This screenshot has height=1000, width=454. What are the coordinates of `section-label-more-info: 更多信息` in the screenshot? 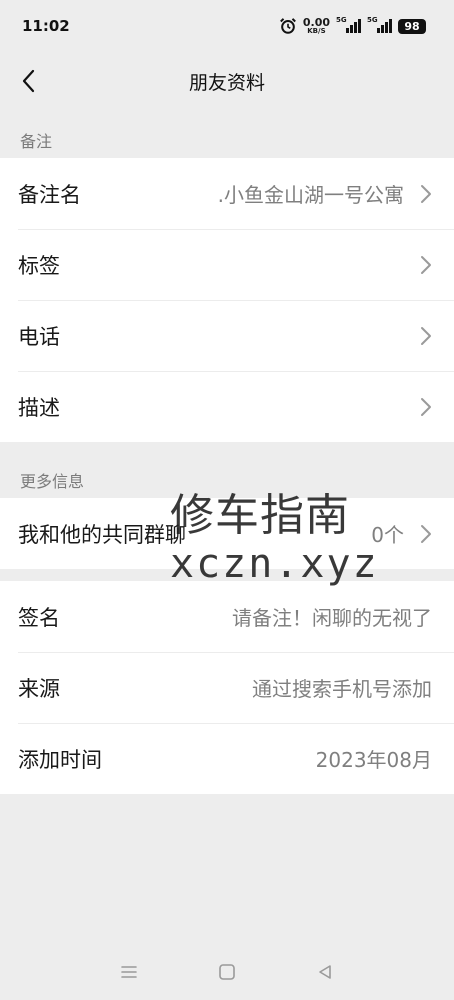 It's located at (52, 481).